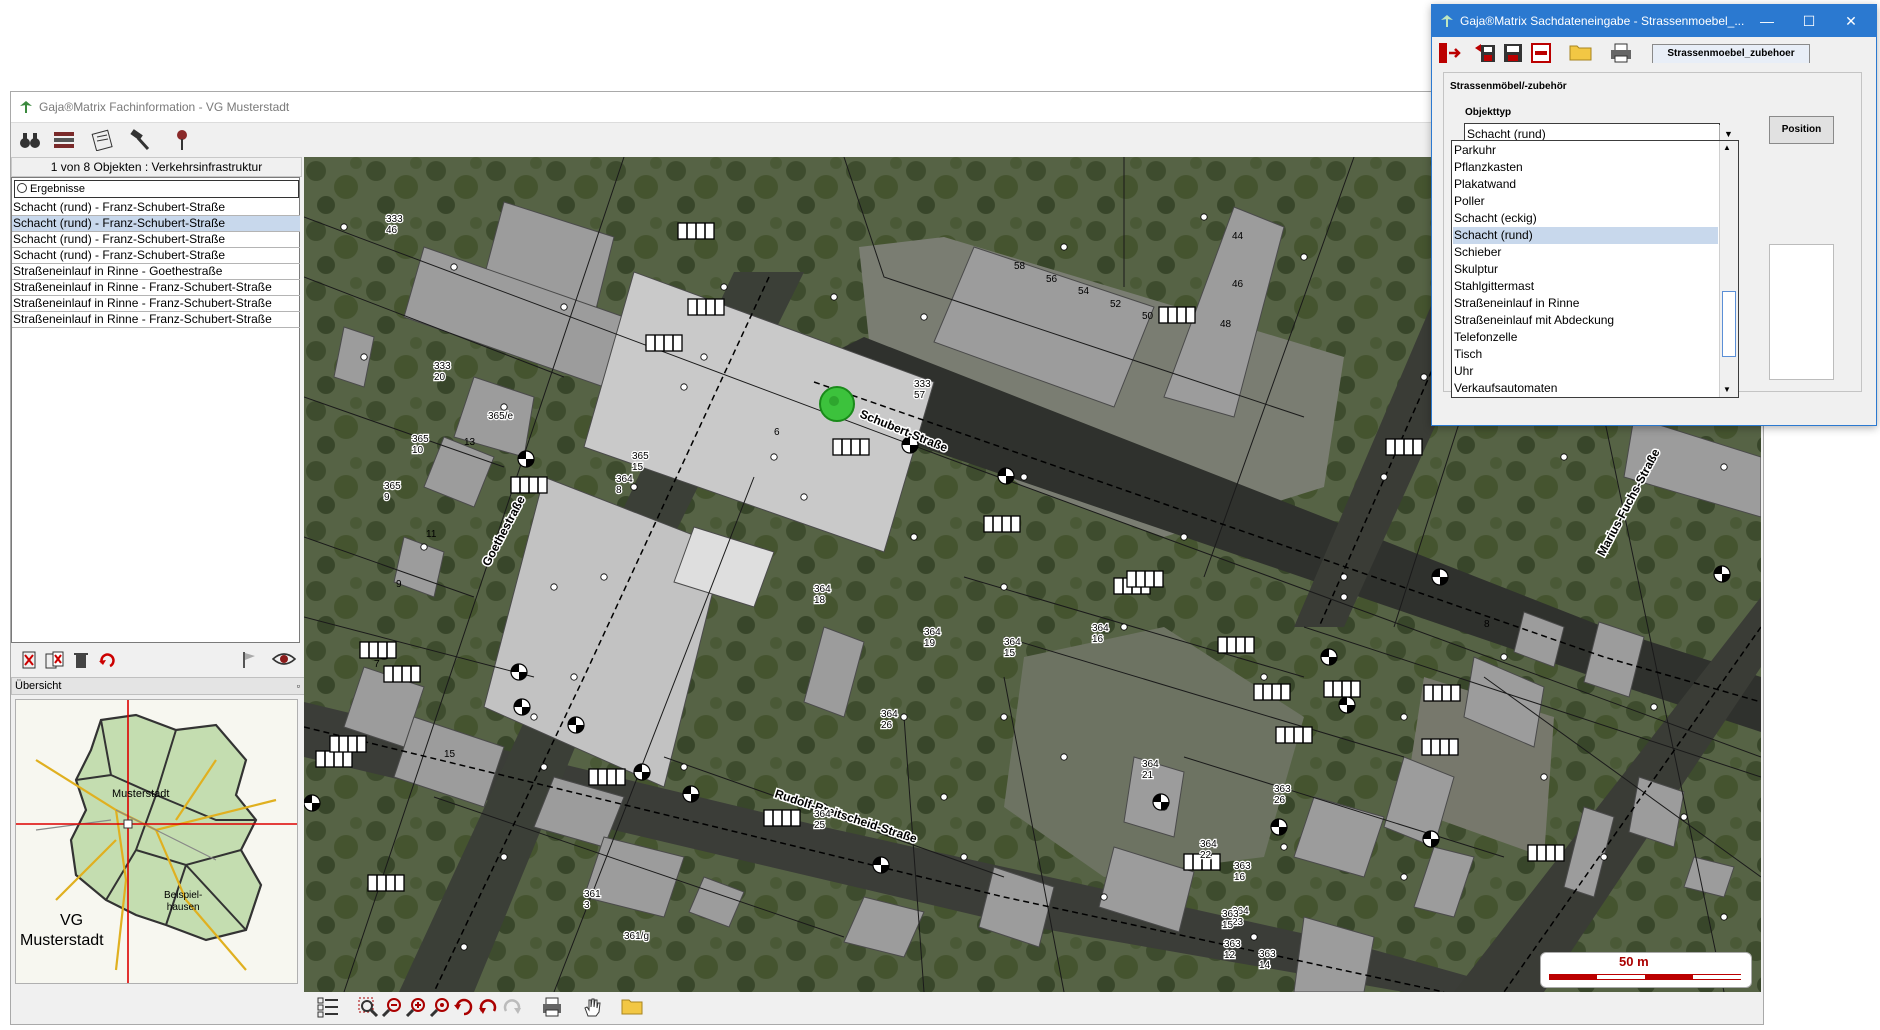  Describe the element at coordinates (1585, 303) in the screenshot. I see `dropdown-option: Straßeneinlauf in Rinne` at that location.